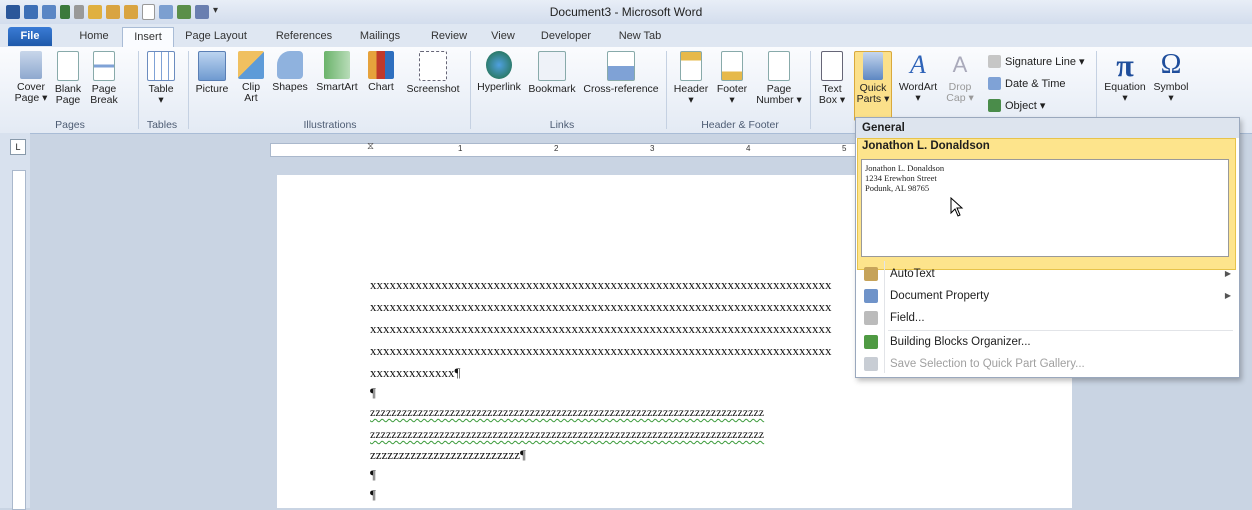  I want to click on cover-page-icon, so click(31, 65).